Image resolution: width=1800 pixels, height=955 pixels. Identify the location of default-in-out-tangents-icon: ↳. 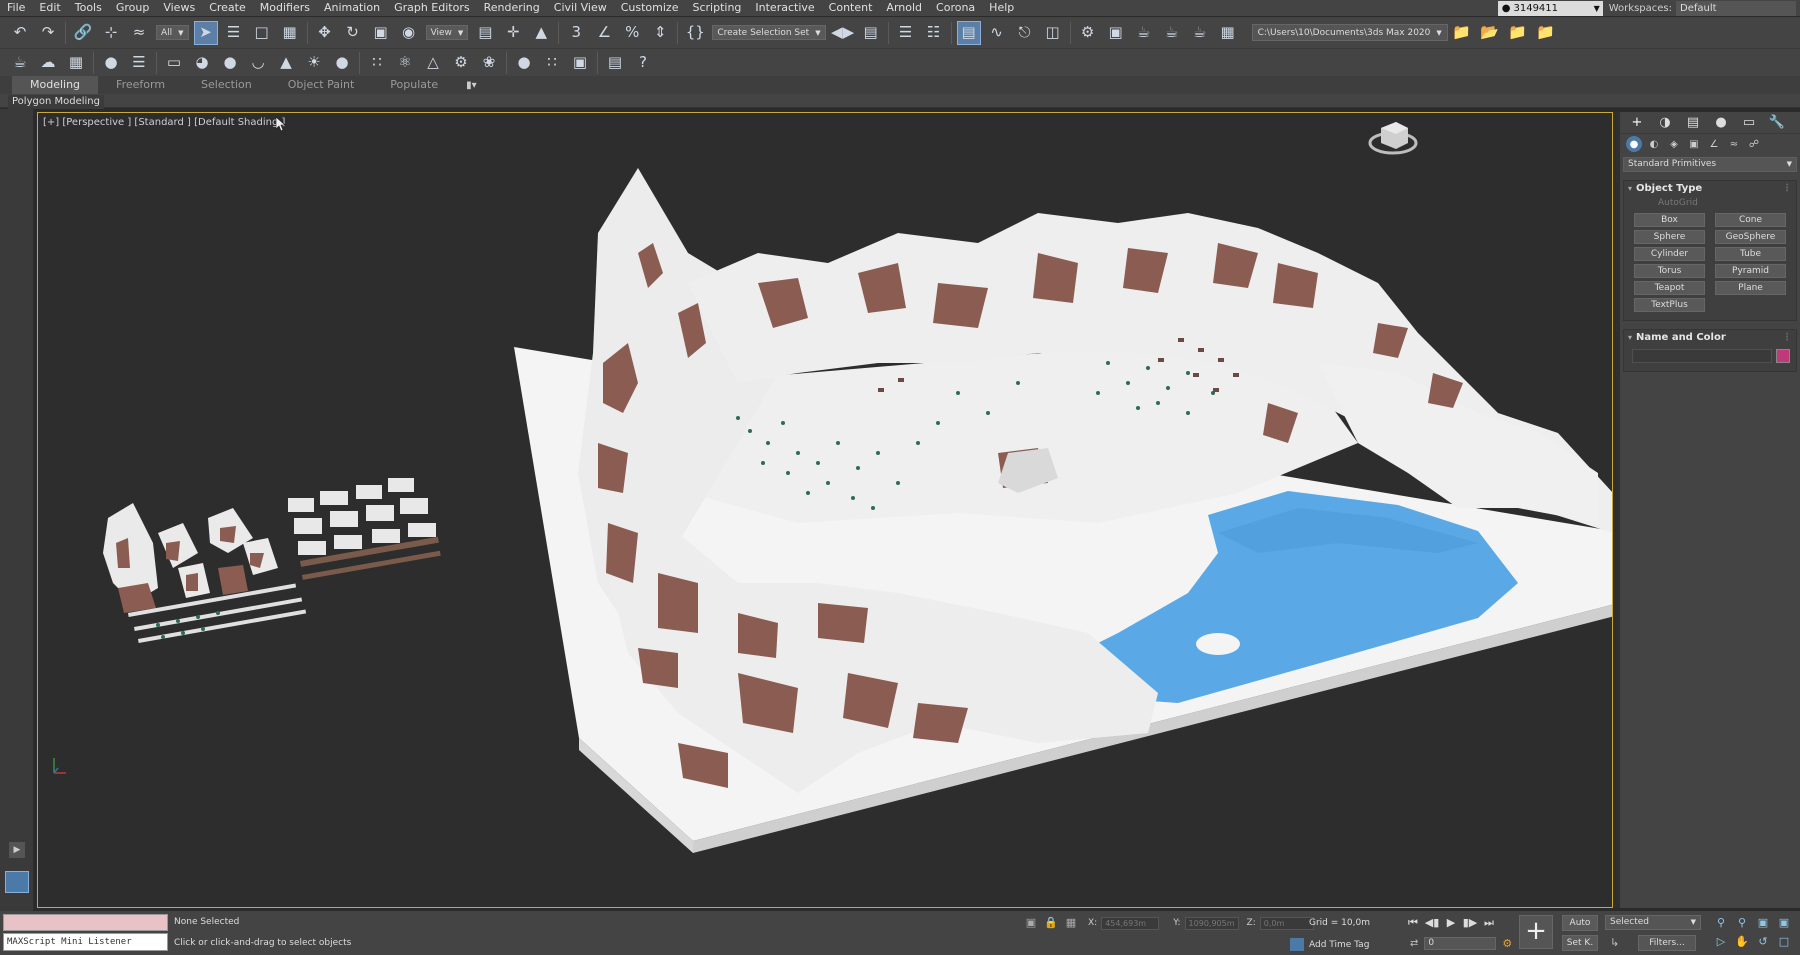
(1618, 943).